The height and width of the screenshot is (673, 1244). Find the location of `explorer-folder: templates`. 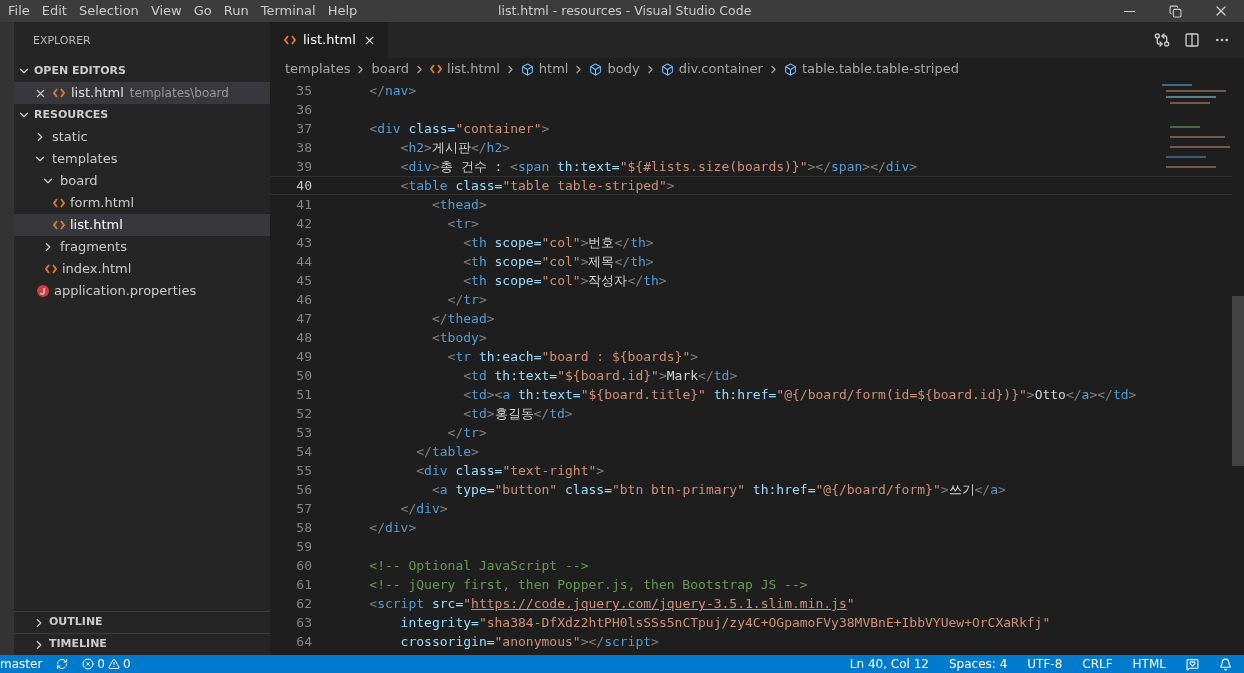

explorer-folder: templates is located at coordinates (142, 159).